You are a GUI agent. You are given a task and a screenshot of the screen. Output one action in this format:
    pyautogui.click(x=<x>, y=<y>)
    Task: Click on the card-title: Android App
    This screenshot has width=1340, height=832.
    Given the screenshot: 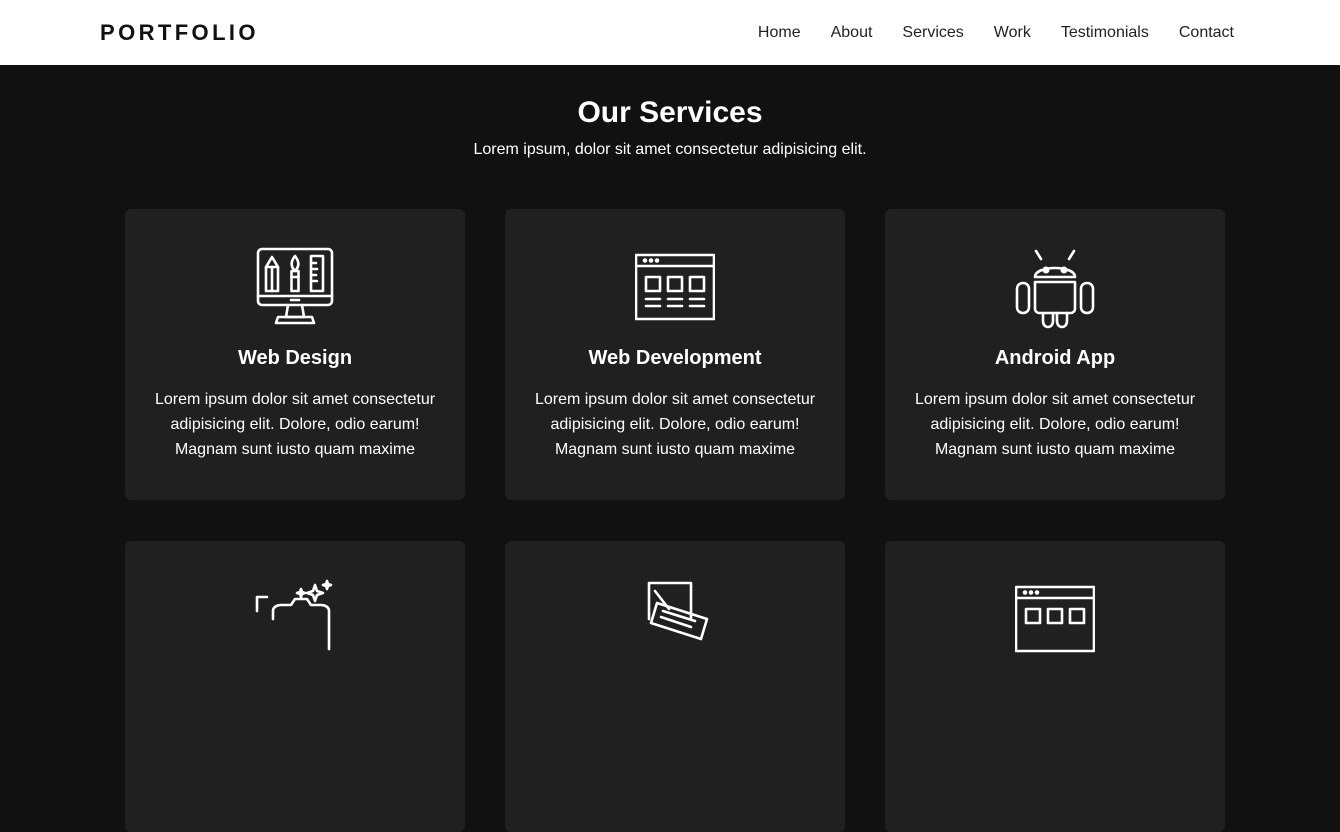 What is the action you would take?
    pyautogui.click(x=1055, y=358)
    